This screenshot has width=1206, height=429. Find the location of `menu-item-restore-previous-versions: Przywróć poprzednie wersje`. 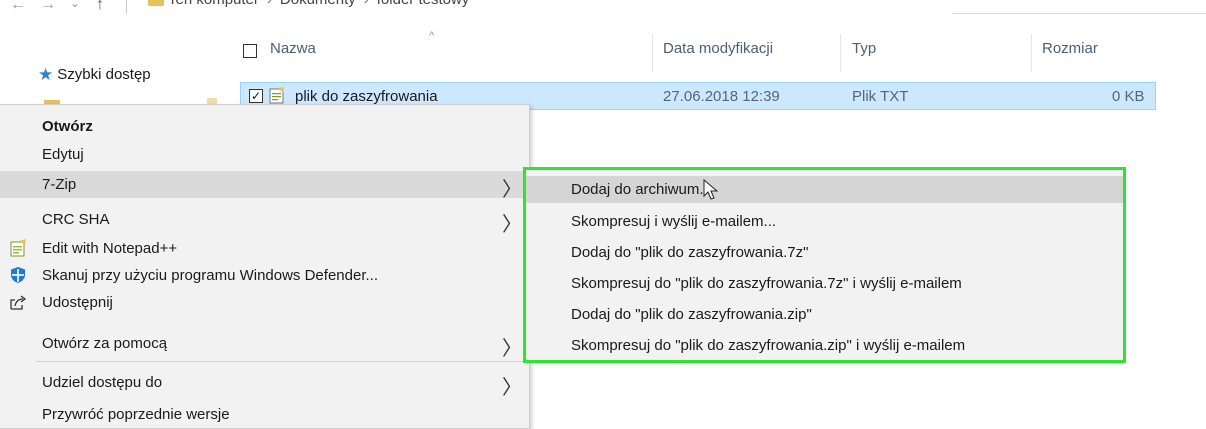

menu-item-restore-previous-versions: Przywróć poprzednie wersje is located at coordinates (264, 414).